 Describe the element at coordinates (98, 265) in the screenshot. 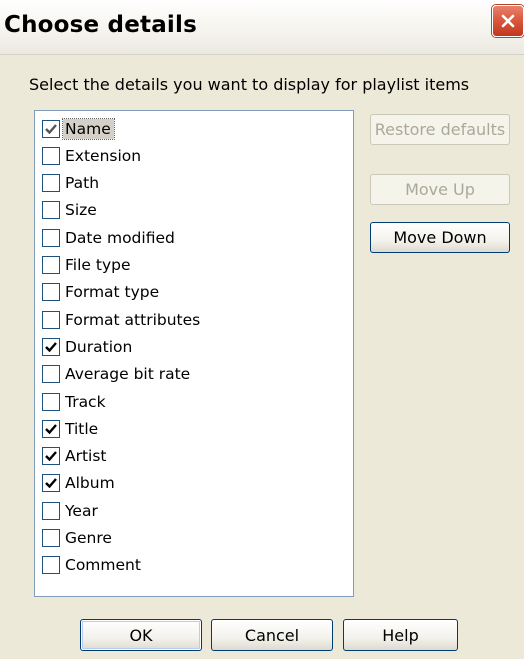

I see `detail-label: File type` at that location.